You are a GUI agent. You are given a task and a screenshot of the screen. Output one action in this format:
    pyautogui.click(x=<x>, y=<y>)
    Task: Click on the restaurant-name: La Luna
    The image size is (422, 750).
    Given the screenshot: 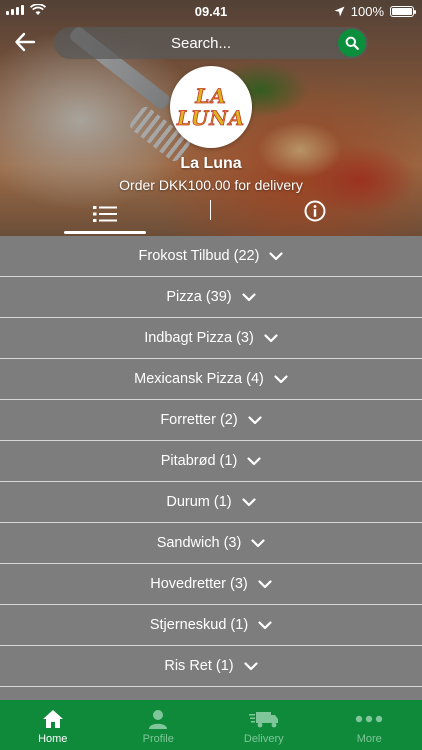 What is the action you would take?
    pyautogui.click(x=211, y=163)
    